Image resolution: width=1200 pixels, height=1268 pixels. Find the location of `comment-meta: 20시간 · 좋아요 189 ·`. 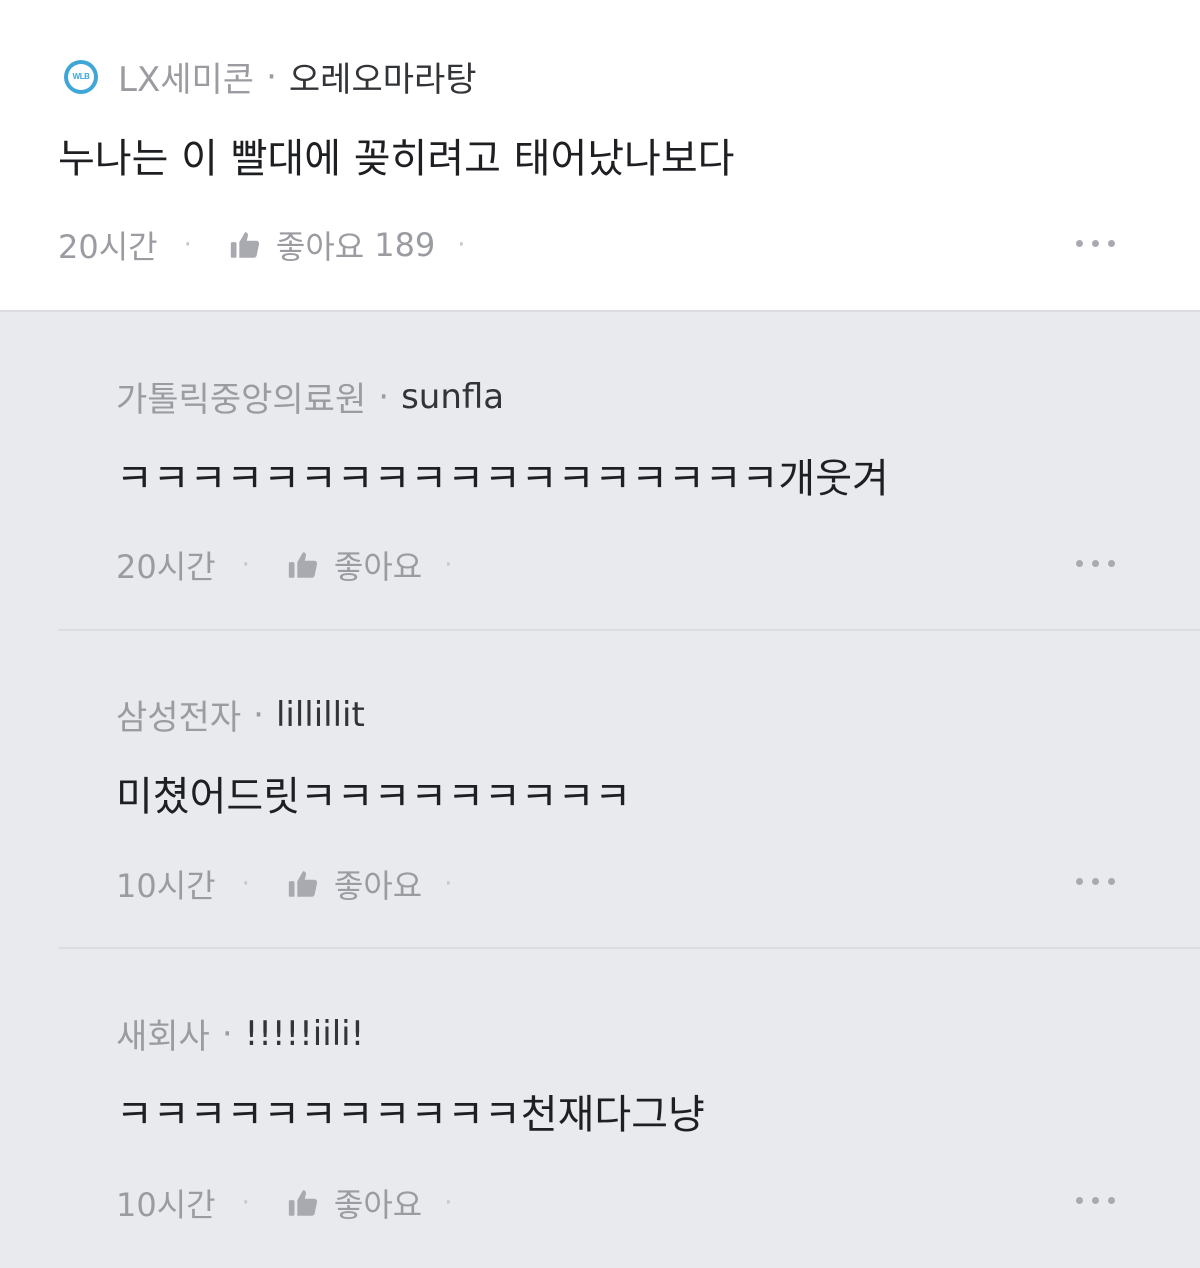

comment-meta: 20시간 · 좋아요 189 · is located at coordinates (262, 245).